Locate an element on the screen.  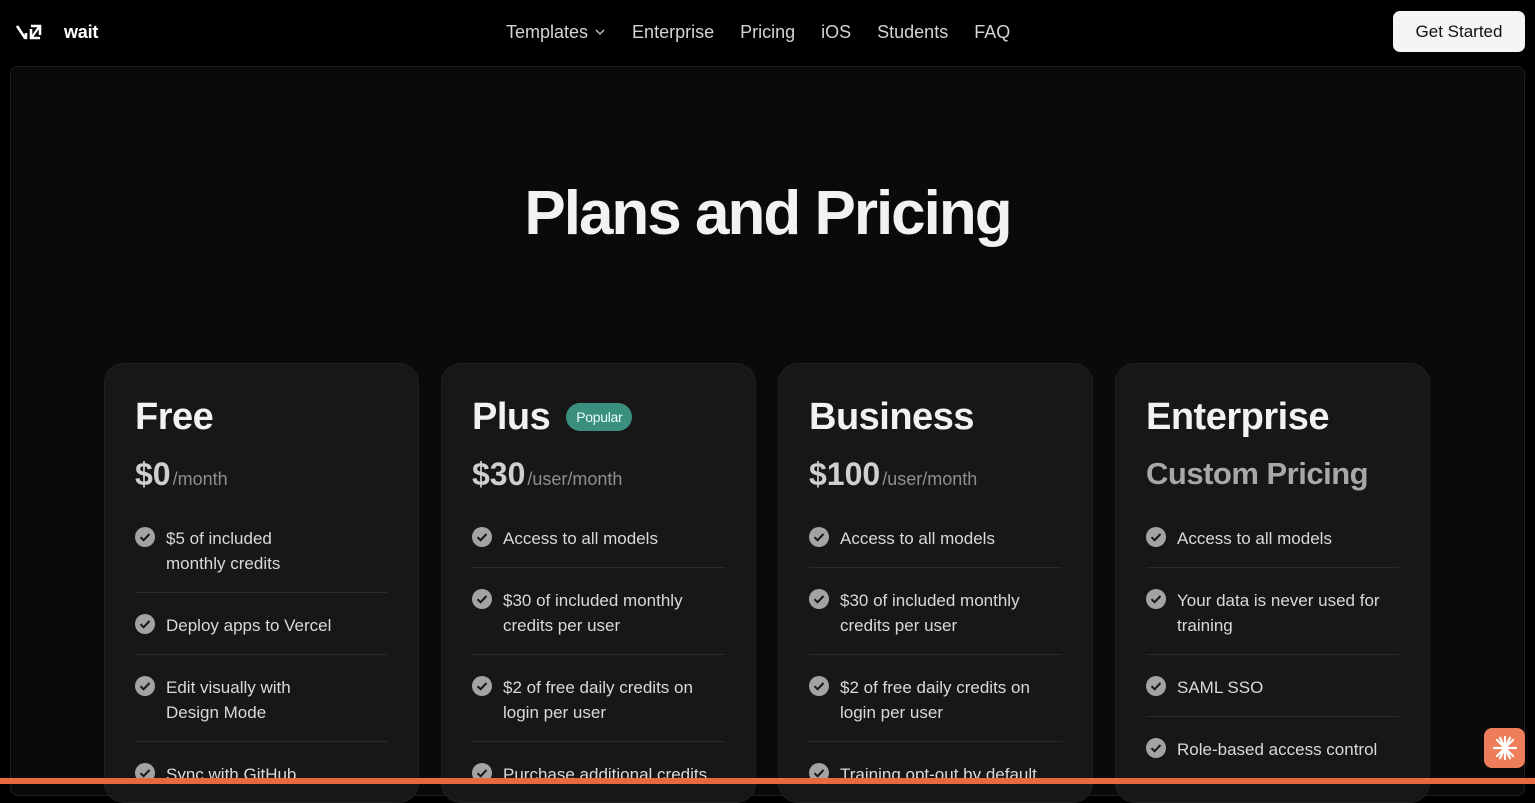
plan-name: Free is located at coordinates (174, 416).